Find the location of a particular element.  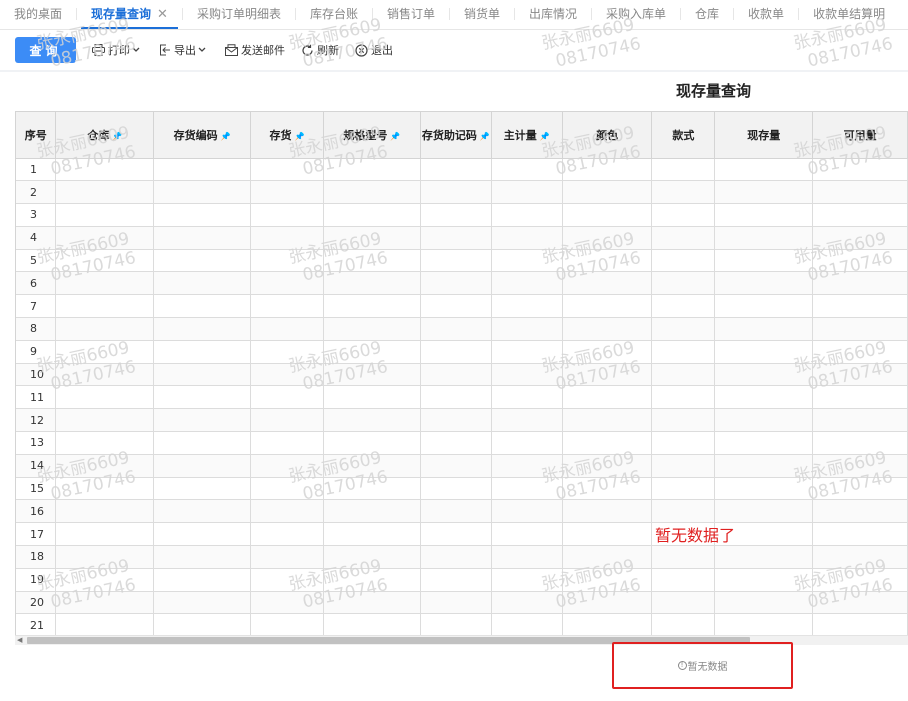

column-header: 序号 is located at coordinates (36, 135).